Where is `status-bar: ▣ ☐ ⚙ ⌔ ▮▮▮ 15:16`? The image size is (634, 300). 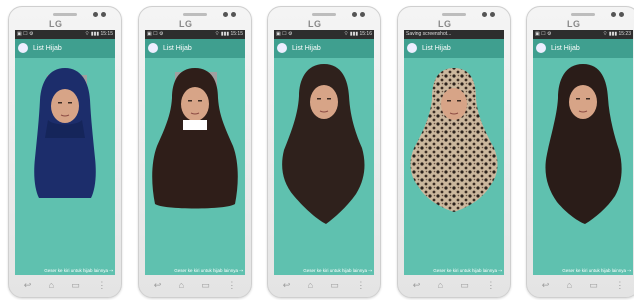 status-bar: ▣ ☐ ⚙ ⌔ ▮▮▮ 15:16 is located at coordinates (324, 34).